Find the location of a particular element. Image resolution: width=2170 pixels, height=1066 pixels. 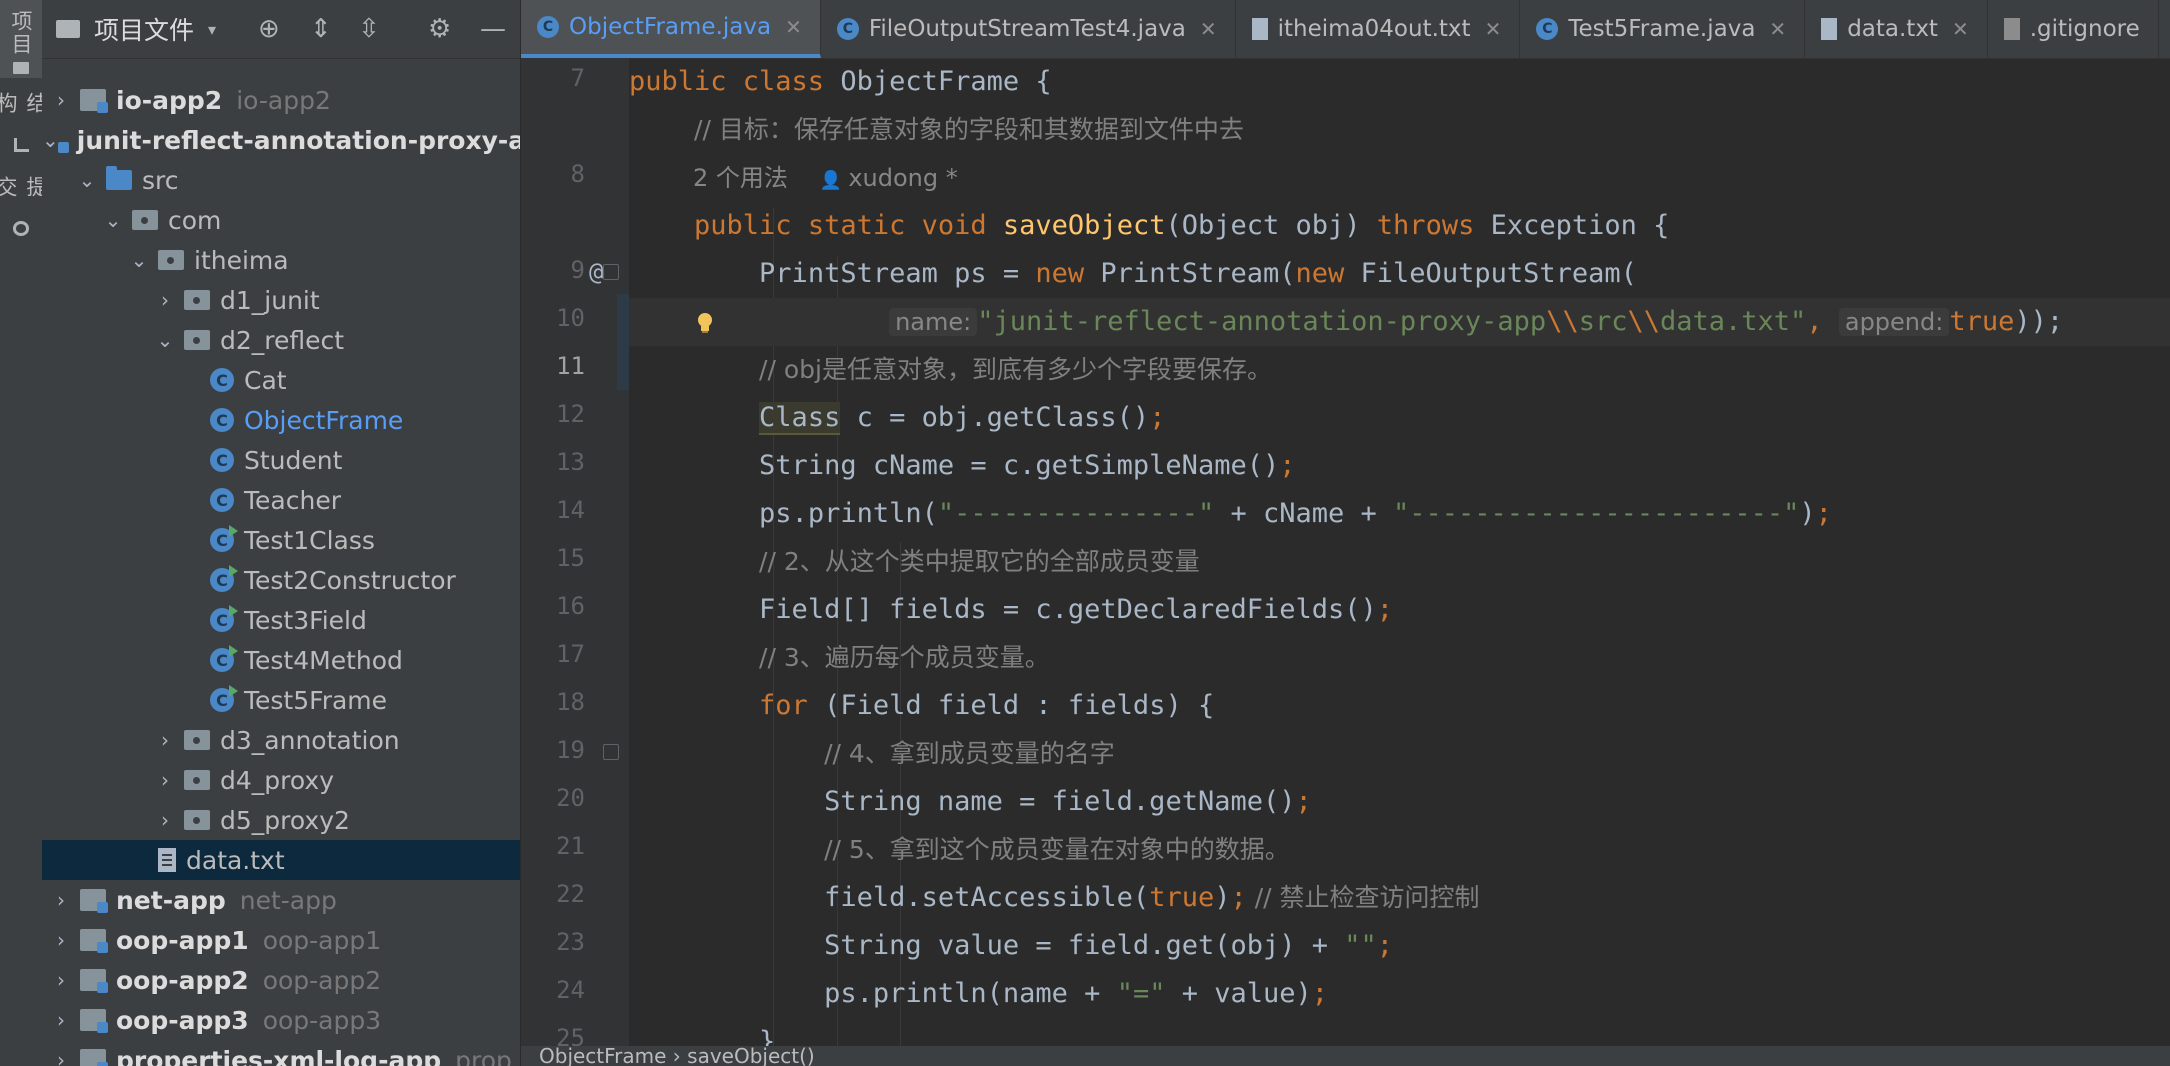

tree-item: C Test2Constructor is located at coordinates (281, 580).